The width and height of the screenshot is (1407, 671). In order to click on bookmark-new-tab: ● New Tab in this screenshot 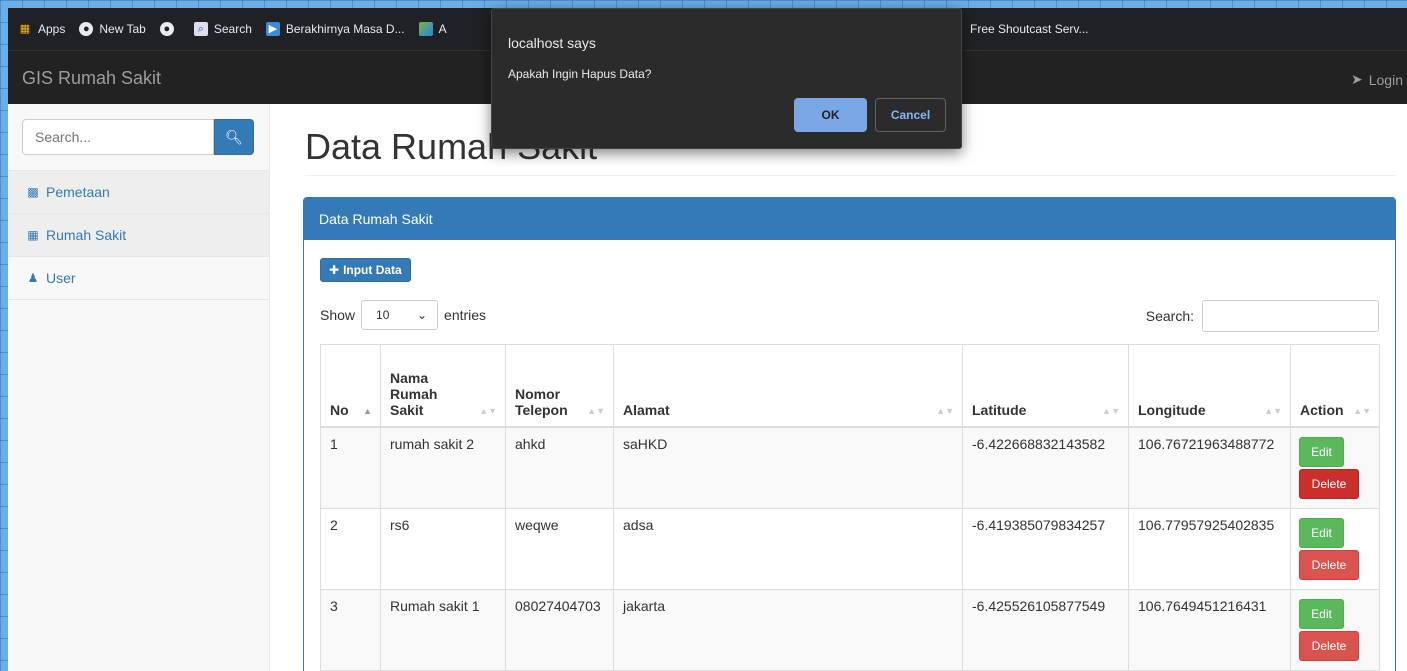, I will do `click(112, 29)`.